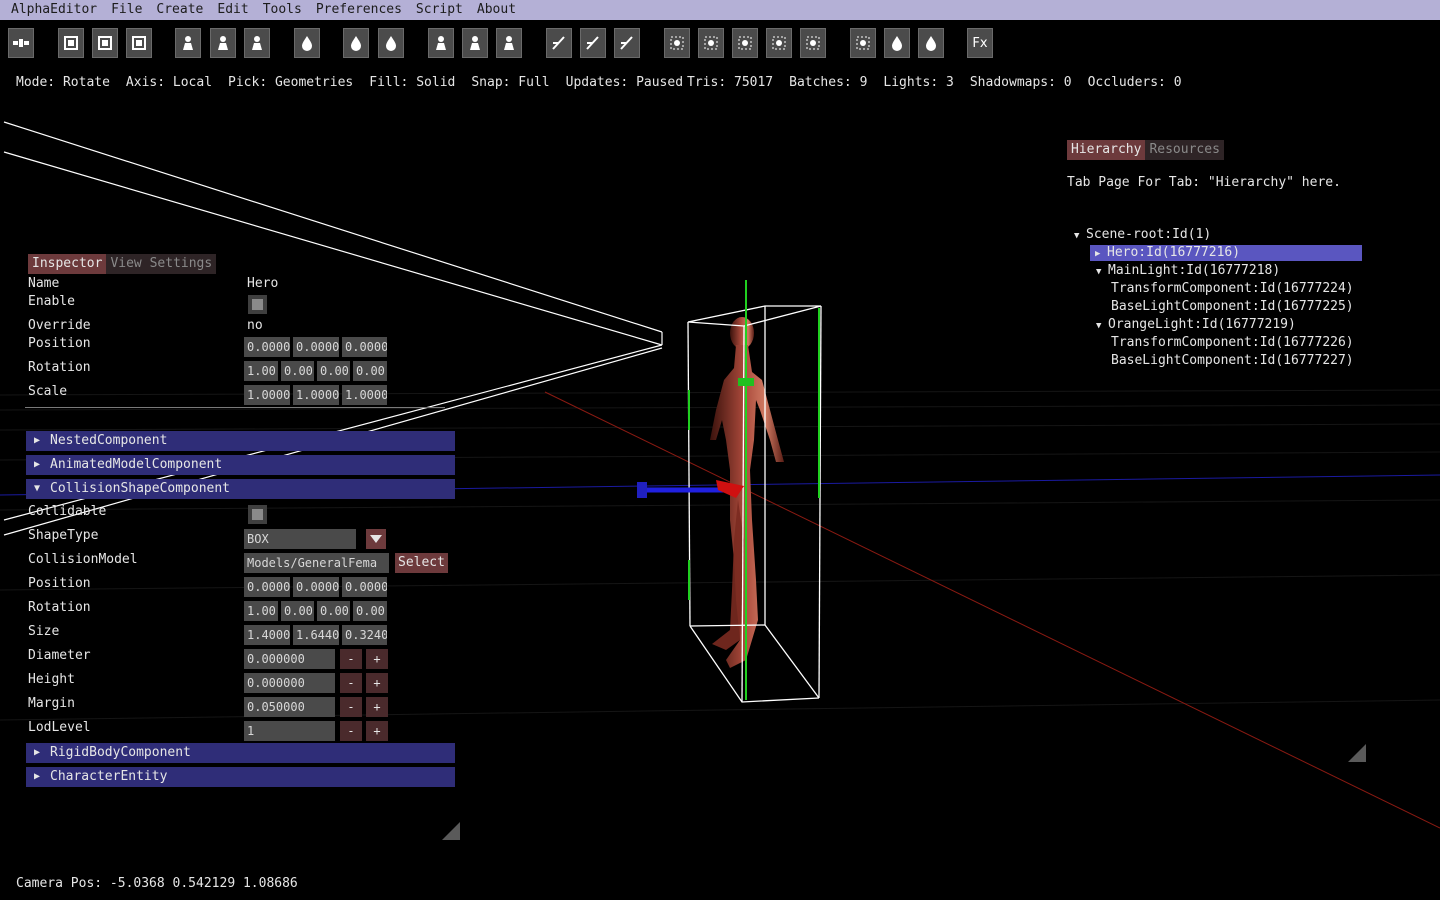 Image resolution: width=1440 pixels, height=900 pixels. Describe the element at coordinates (377, 731) in the screenshot. I see `lod-level-increment-button: +` at that location.